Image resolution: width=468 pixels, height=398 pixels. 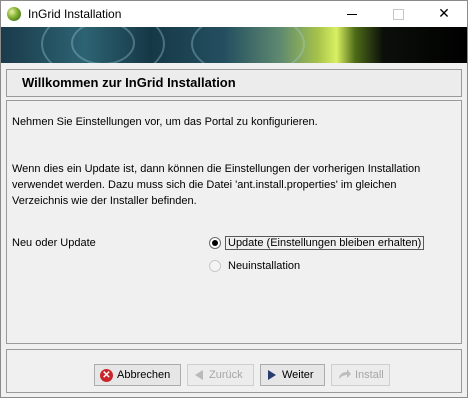 What do you see at coordinates (54, 243) in the screenshot?
I see `mode-label: Neu oder Update` at bounding box center [54, 243].